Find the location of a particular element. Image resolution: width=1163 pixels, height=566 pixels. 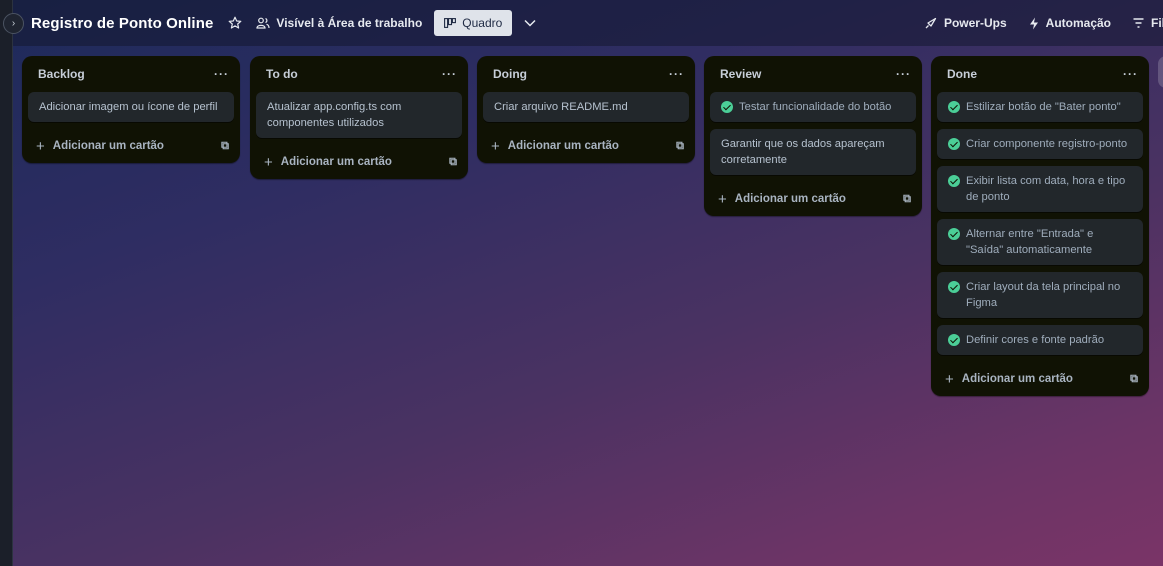

view-dropdown-button is located at coordinates (530, 23).